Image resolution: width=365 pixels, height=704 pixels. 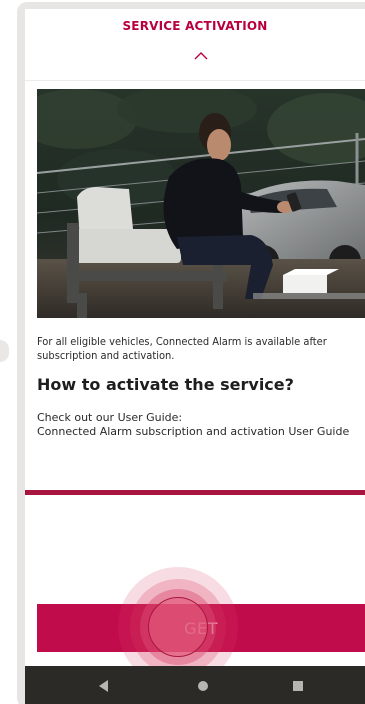 I want to click on guide-label: Check out our User Guide:, so click(x=110, y=417).